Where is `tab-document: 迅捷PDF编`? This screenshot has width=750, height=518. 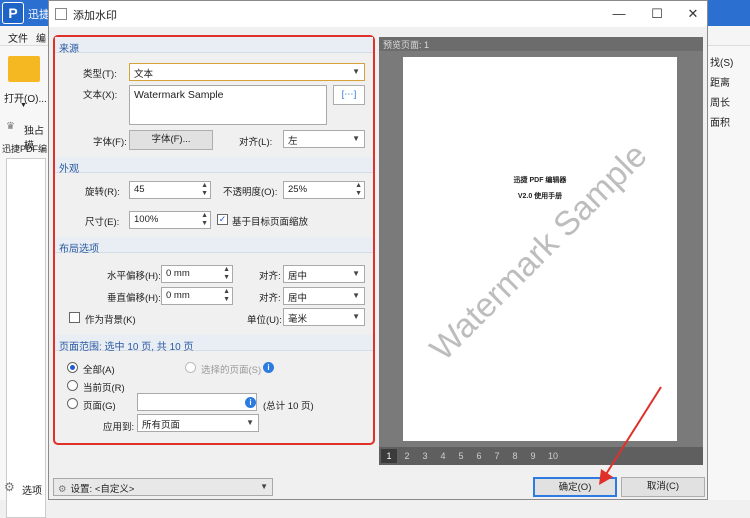
tab-document: 迅捷PDF编 is located at coordinates (24, 148).